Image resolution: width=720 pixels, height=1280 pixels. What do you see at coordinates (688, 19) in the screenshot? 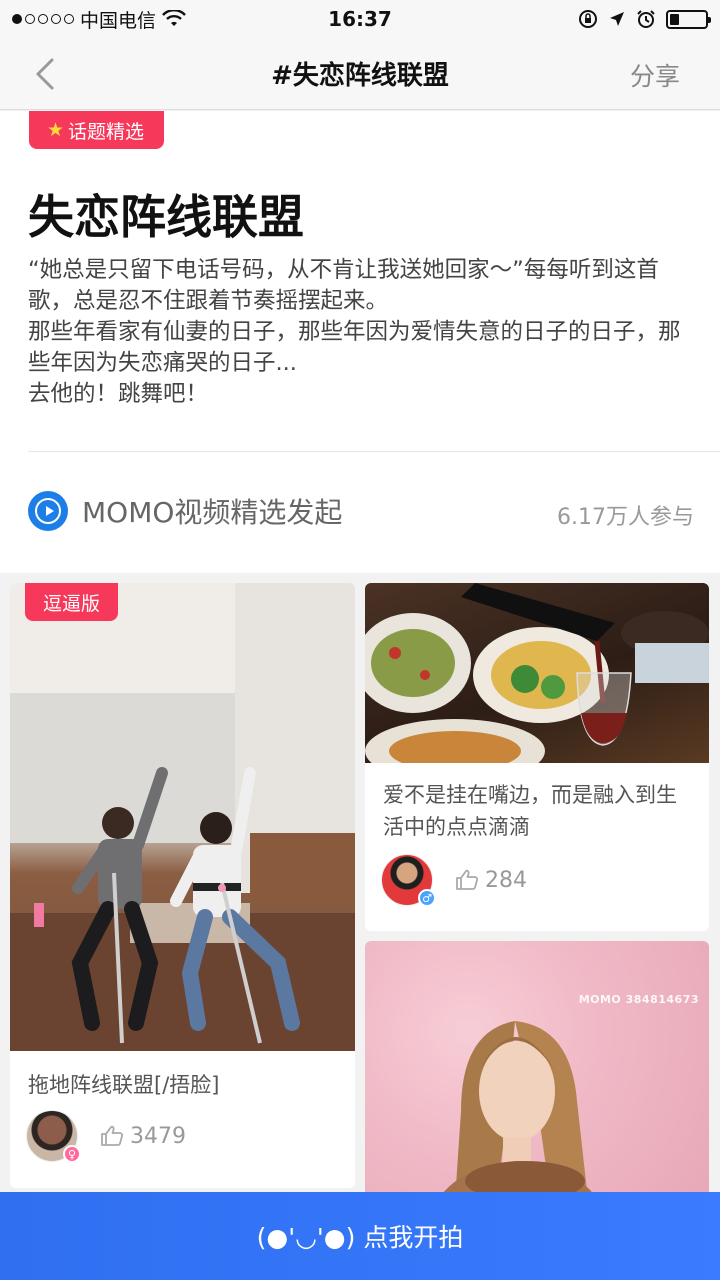
I see `battery-icon` at bounding box center [688, 19].